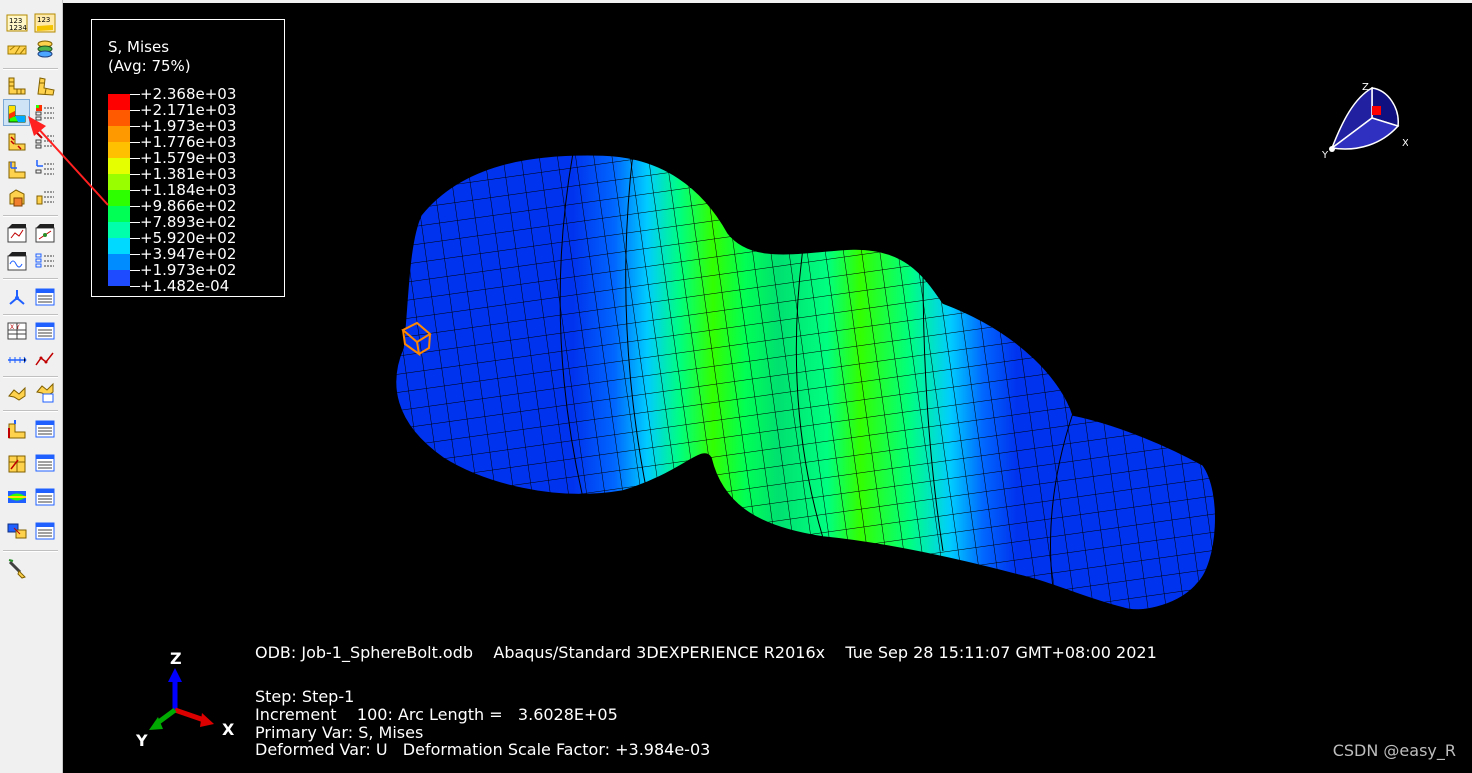  Describe the element at coordinates (183, 222) in the screenshot. I see `legend-value: +7.893e+02` at that location.